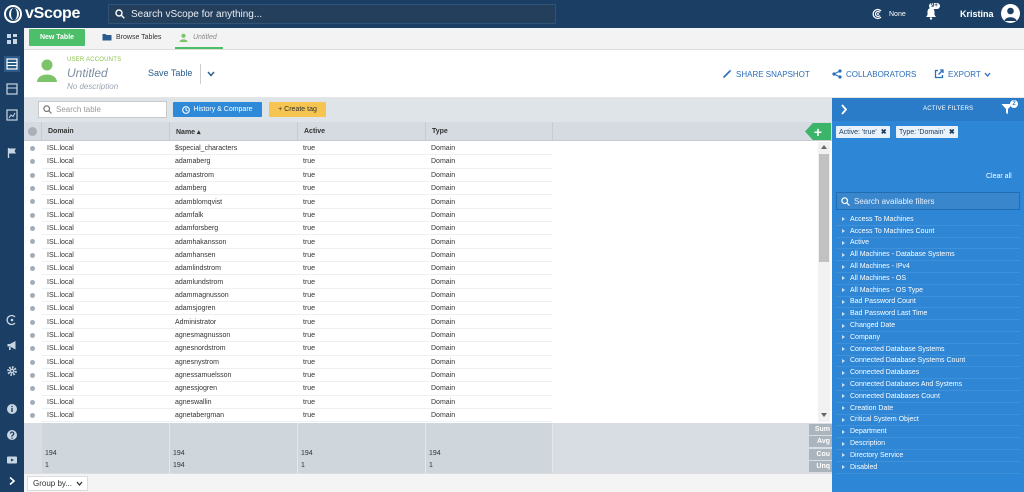  Describe the element at coordinates (928, 255) in the screenshot. I see `filter-option: All Machines - Database Systems` at that location.